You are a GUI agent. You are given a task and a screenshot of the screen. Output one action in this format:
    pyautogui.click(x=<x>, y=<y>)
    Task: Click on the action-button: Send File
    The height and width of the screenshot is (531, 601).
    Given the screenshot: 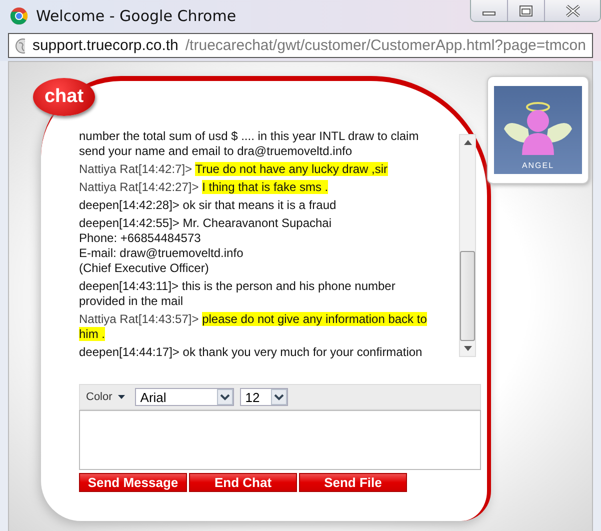 What is the action you would take?
    pyautogui.click(x=353, y=482)
    